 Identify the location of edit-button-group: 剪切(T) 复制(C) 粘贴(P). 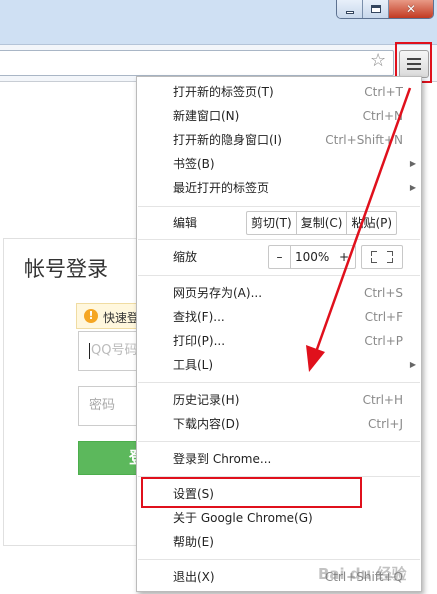
(322, 223).